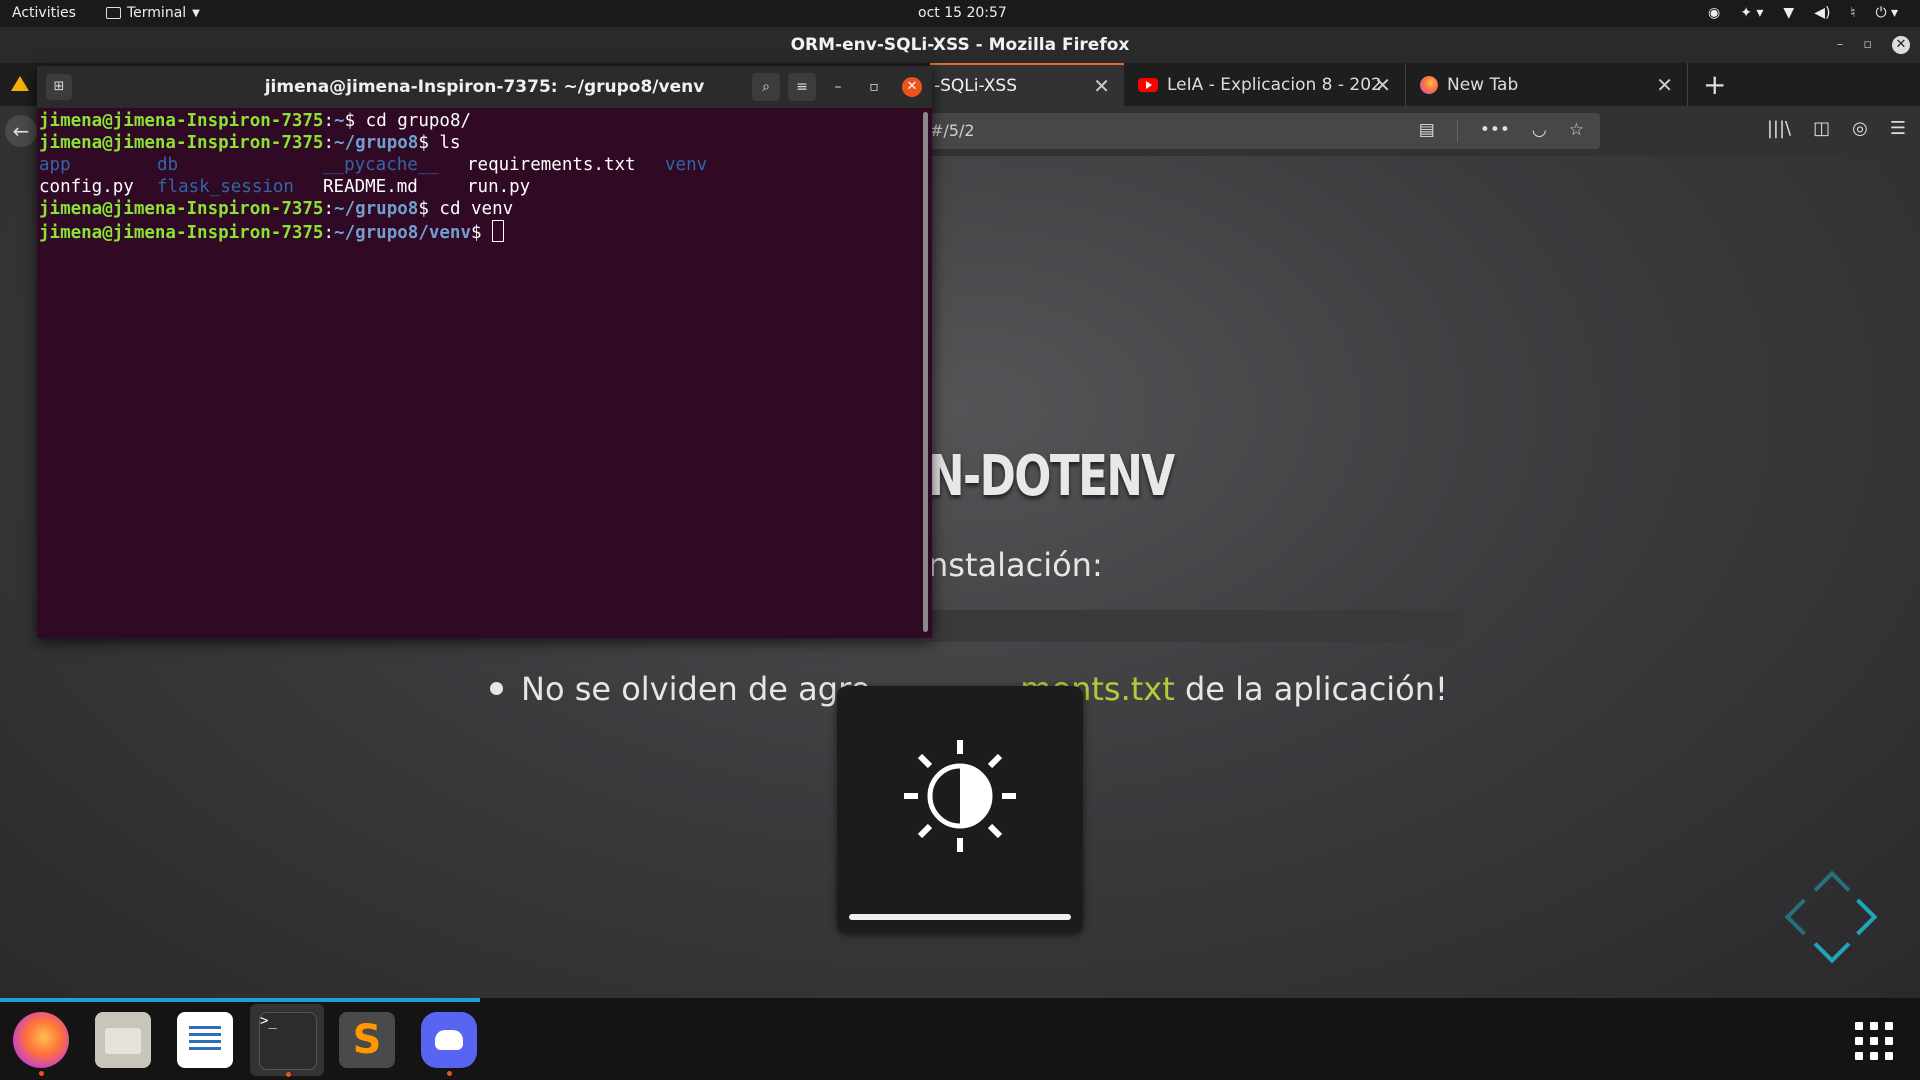 This screenshot has width=1920, height=1080. Describe the element at coordinates (1576, 131) in the screenshot. I see `bookmark-star-icon: ☆` at that location.